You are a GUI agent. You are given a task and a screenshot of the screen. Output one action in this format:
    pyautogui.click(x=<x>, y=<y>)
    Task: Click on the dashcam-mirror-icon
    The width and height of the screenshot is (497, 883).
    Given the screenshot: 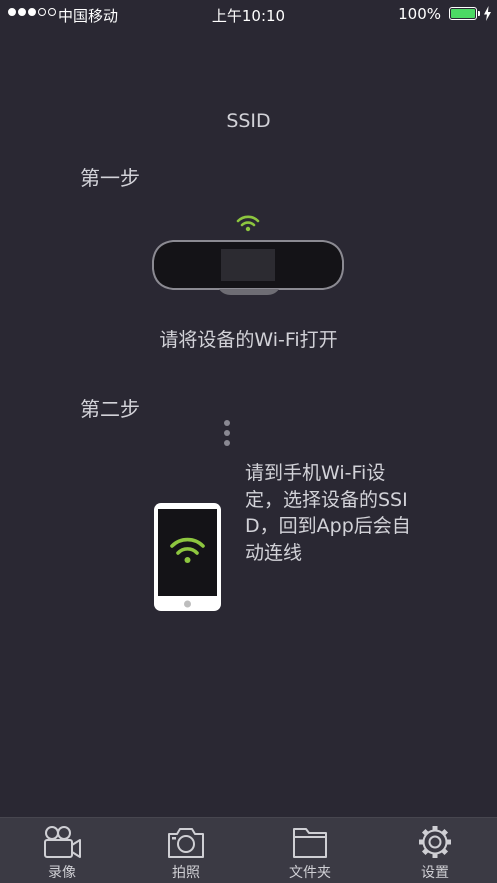 What is the action you would take?
    pyautogui.click(x=248, y=267)
    